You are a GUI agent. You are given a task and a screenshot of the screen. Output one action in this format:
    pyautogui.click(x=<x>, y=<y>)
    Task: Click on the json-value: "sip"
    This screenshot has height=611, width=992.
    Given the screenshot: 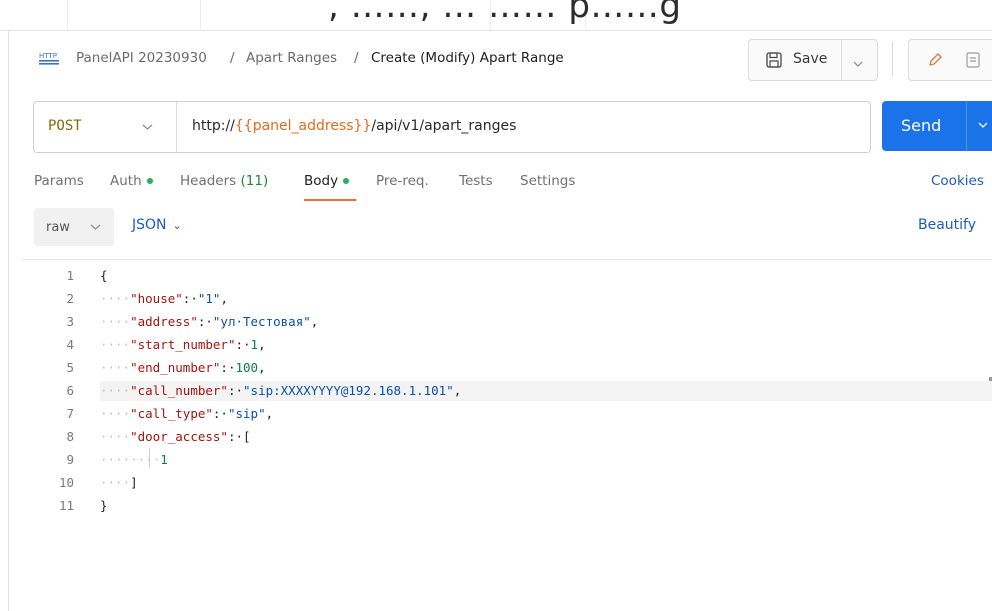 What is the action you would take?
    pyautogui.click(x=246, y=413)
    